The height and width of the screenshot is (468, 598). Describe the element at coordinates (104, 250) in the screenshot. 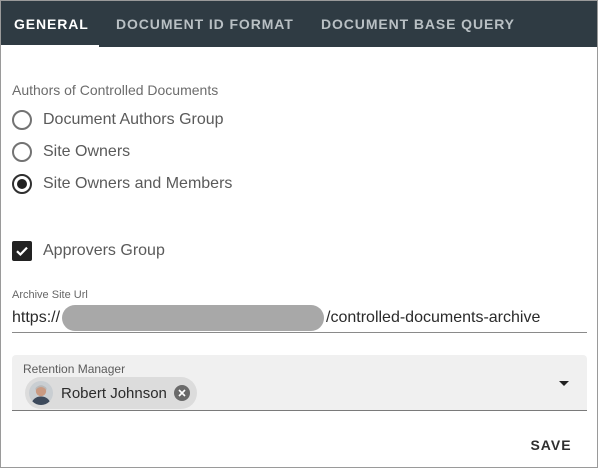

I see `approvers-group-label: Approvers Group` at that location.